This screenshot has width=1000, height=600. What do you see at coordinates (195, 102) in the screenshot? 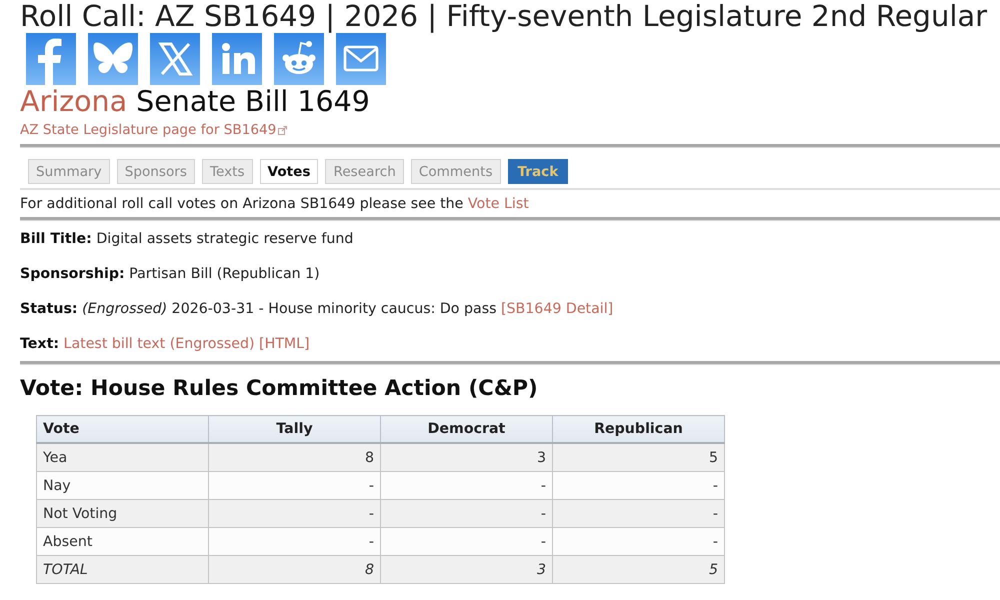
I see `bill-heading: Arizona Senate Bill 1649` at bounding box center [195, 102].